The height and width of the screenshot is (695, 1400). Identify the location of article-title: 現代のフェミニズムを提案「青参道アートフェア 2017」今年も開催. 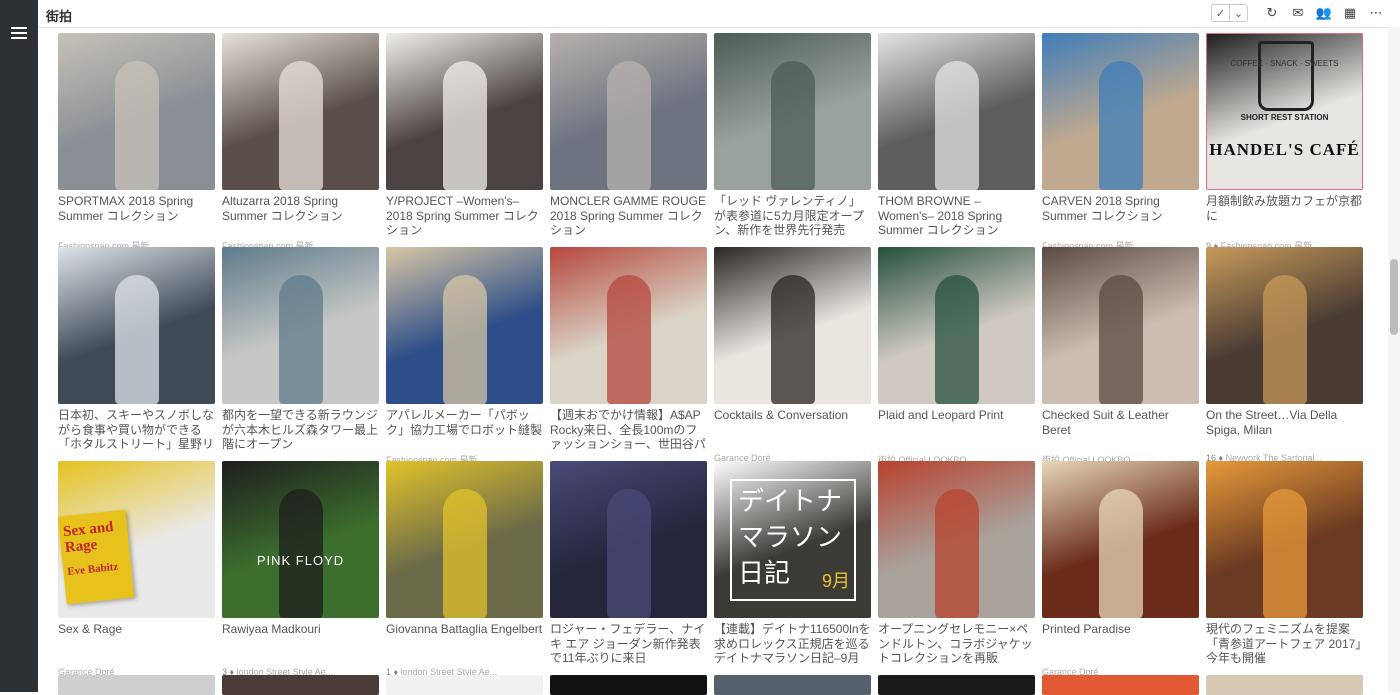
(1284, 644).